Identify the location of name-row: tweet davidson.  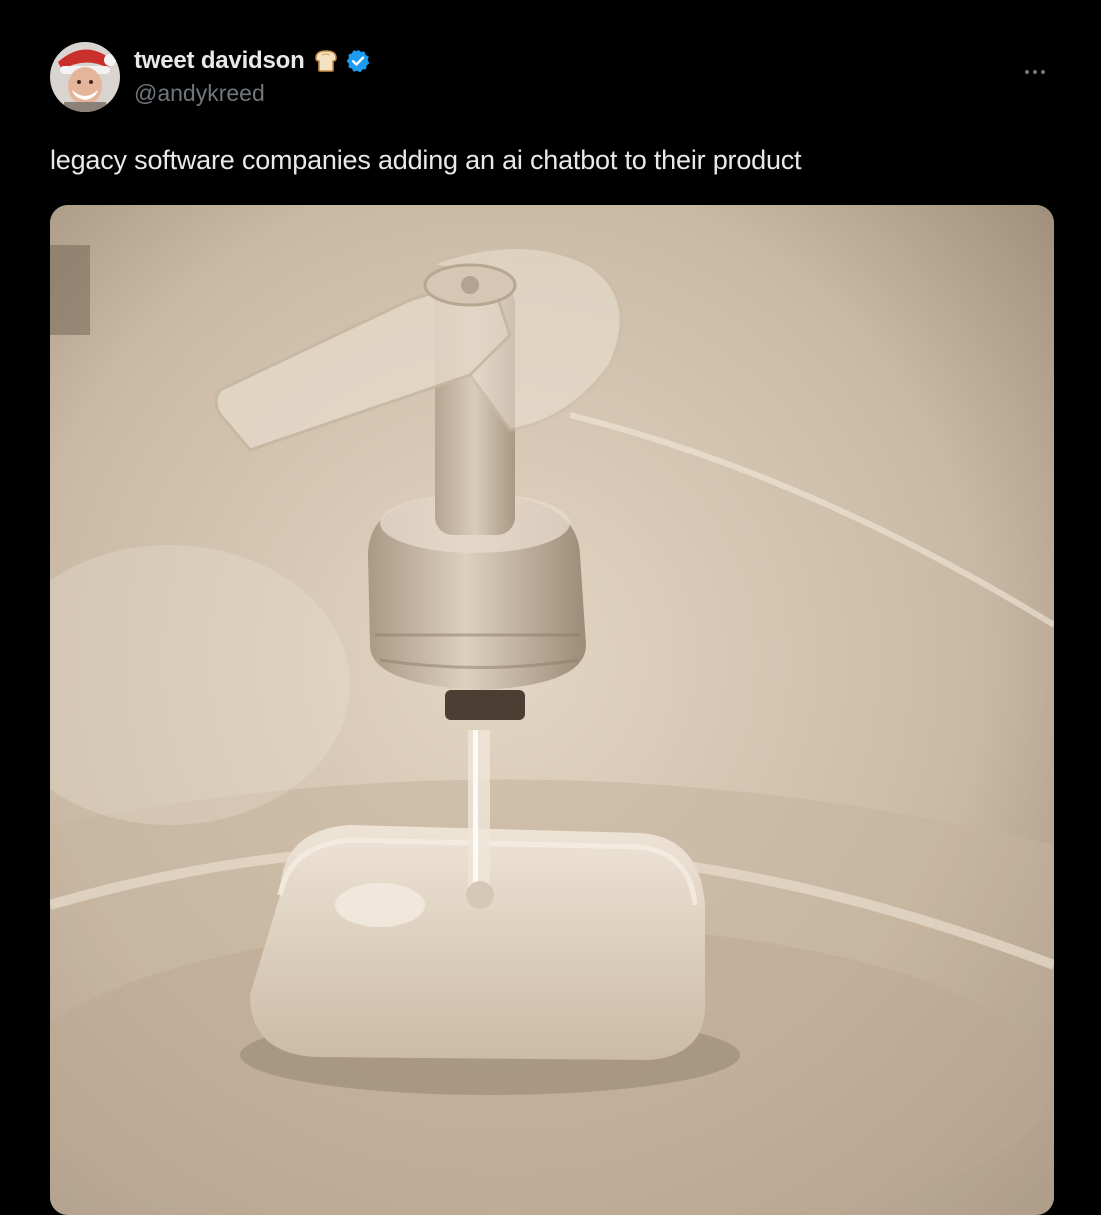
(252, 61).